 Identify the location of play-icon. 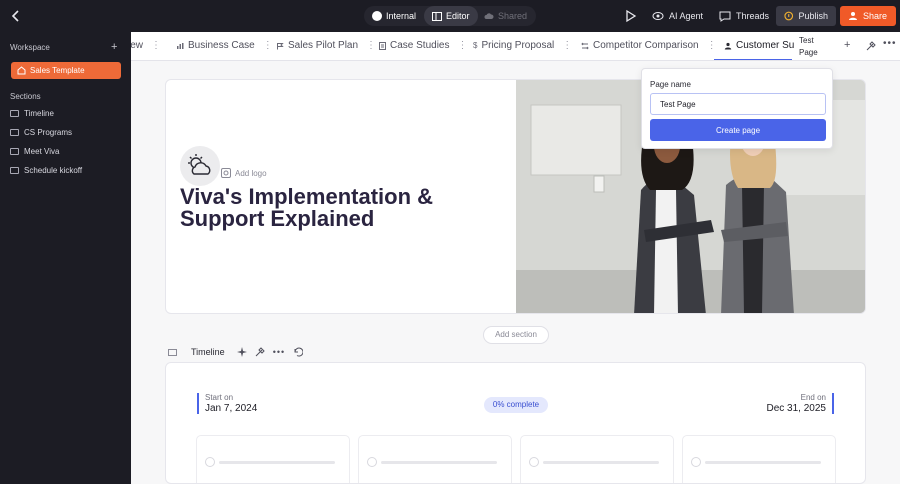
(631, 16).